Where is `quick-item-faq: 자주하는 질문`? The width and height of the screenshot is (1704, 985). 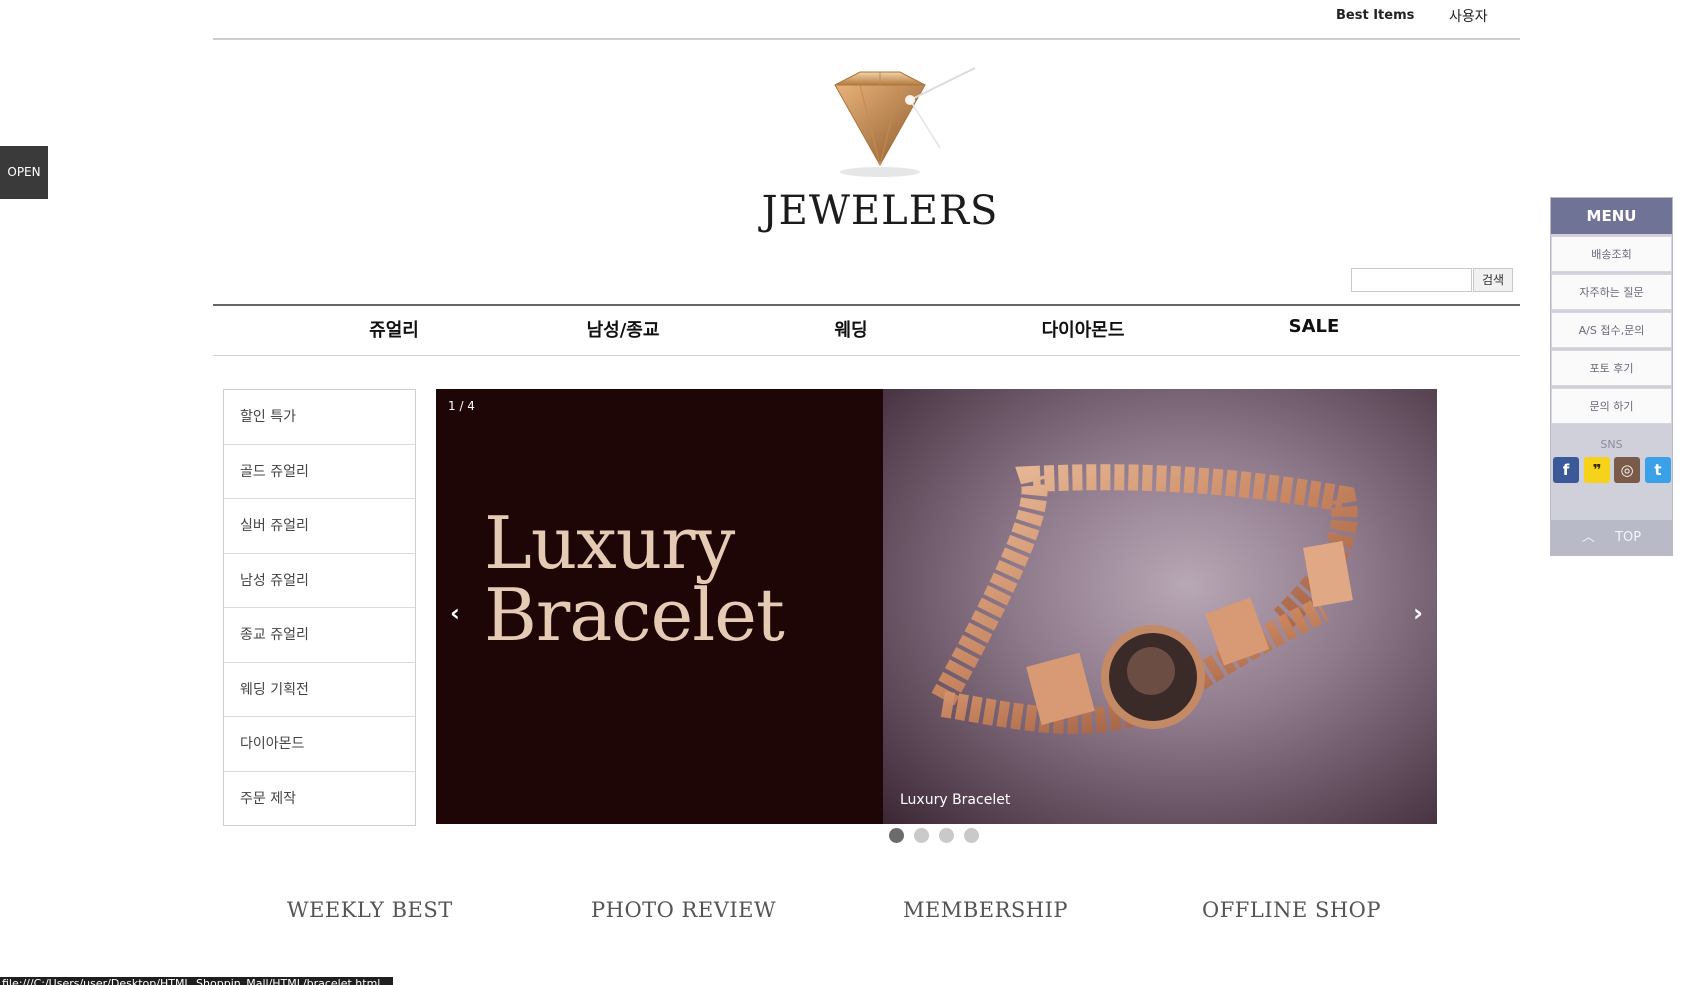
quick-item-faq: 자주하는 질문 is located at coordinates (1611, 292).